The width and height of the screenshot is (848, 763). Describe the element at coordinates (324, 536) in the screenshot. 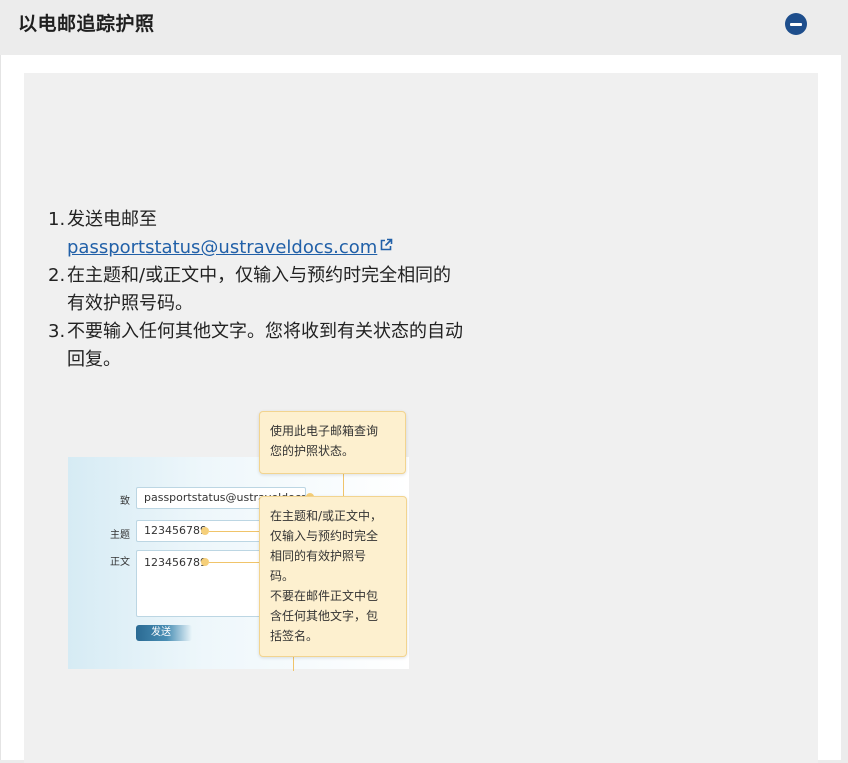

I see `tip-text: 仅输入与预约时完全` at that location.